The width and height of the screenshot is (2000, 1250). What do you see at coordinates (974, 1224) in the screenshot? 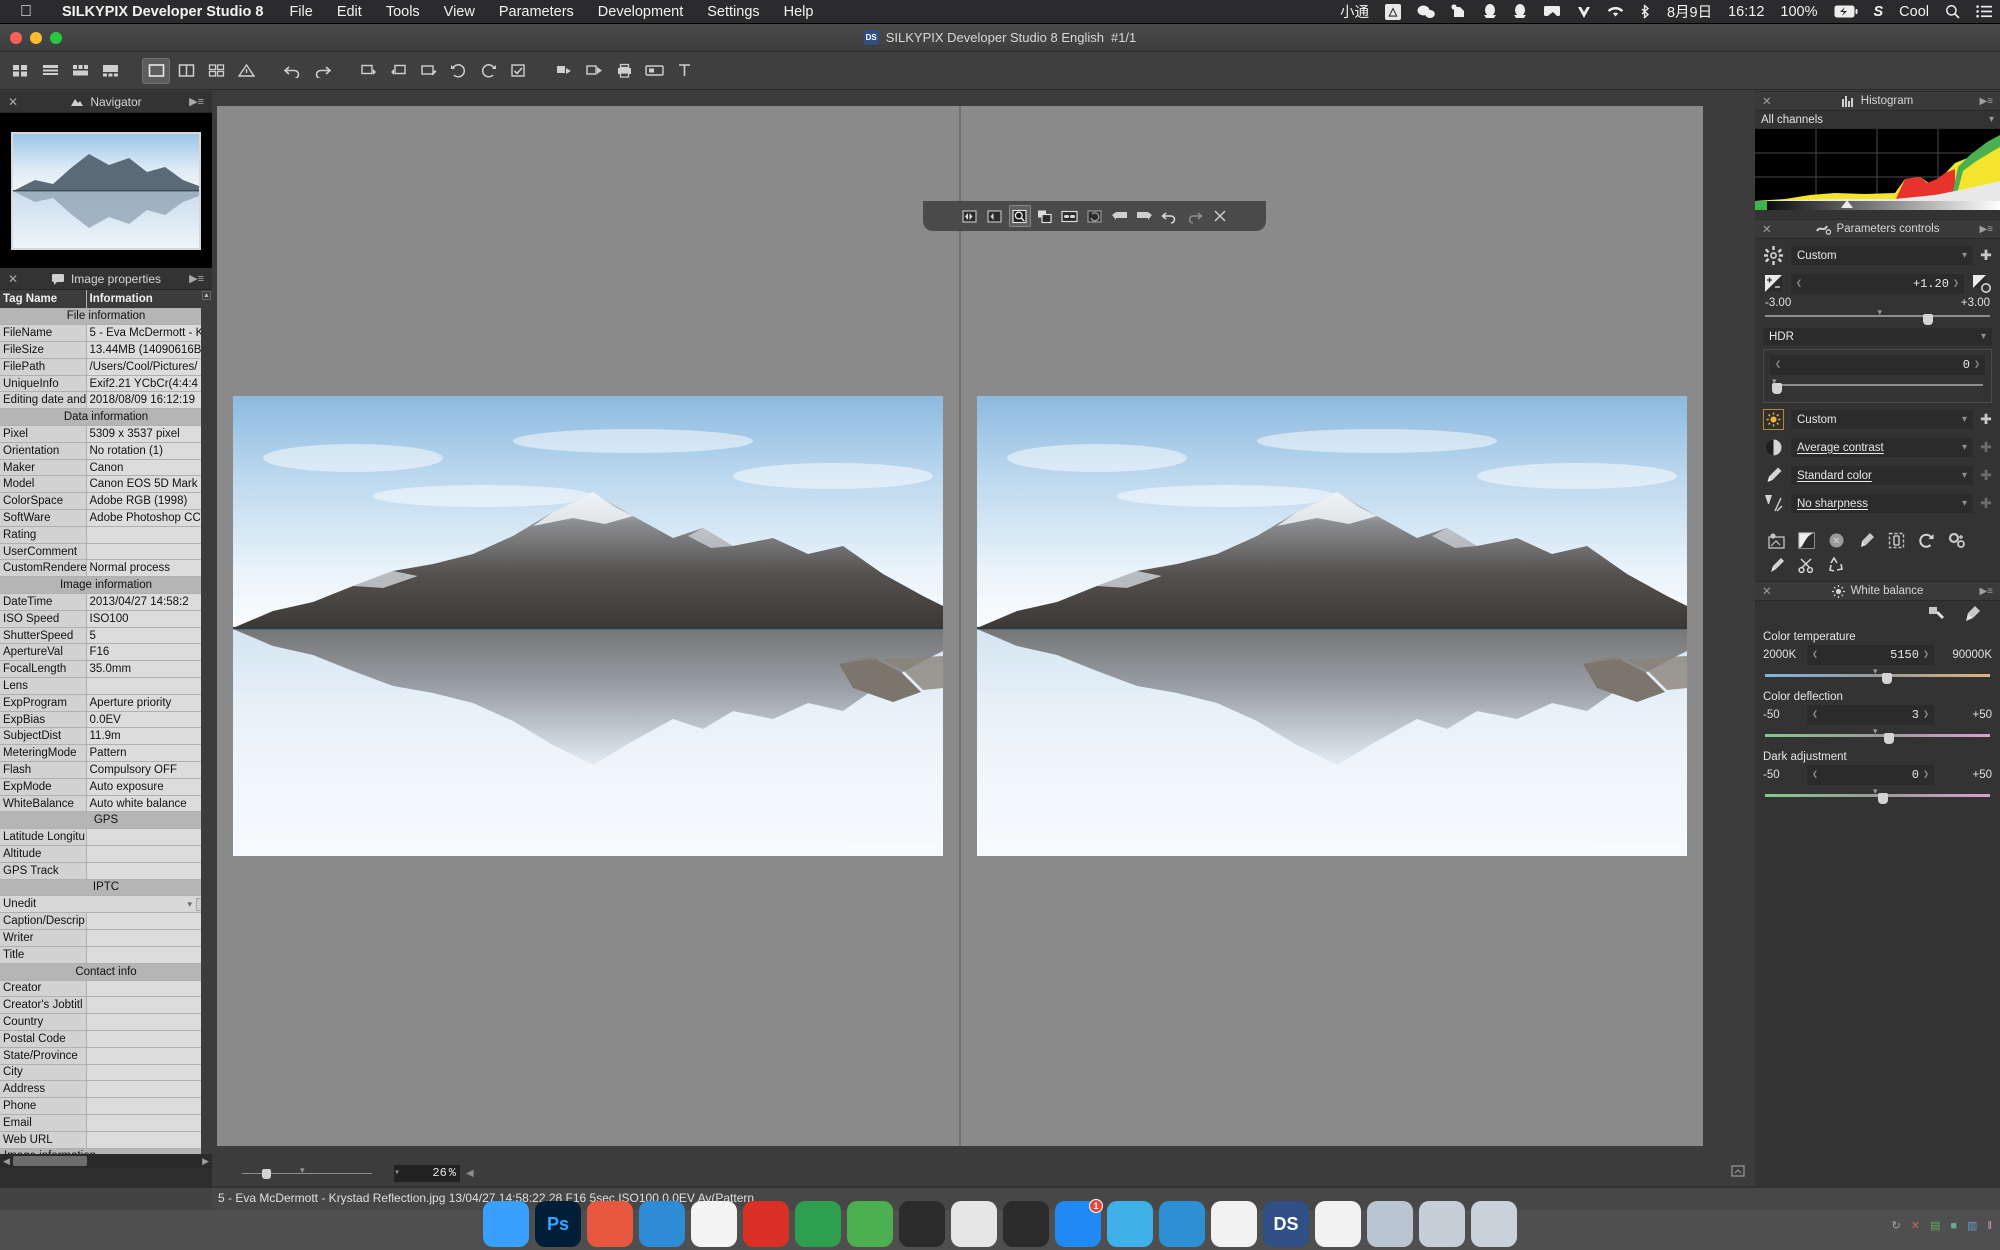
I see `dock-item-sketch` at bounding box center [974, 1224].